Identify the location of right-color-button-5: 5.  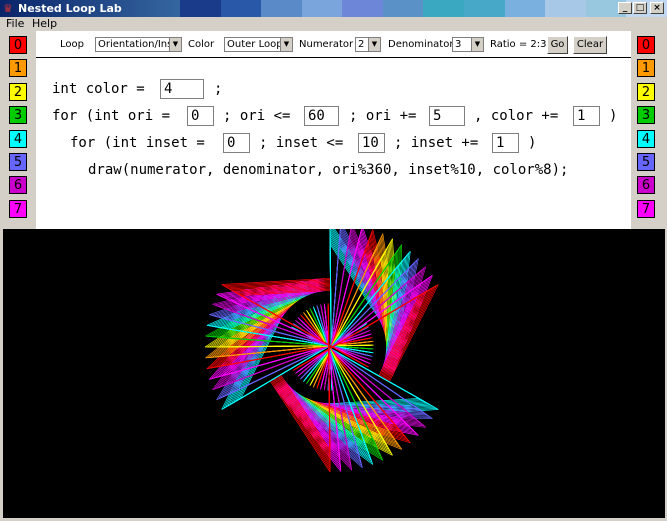
(646, 161).